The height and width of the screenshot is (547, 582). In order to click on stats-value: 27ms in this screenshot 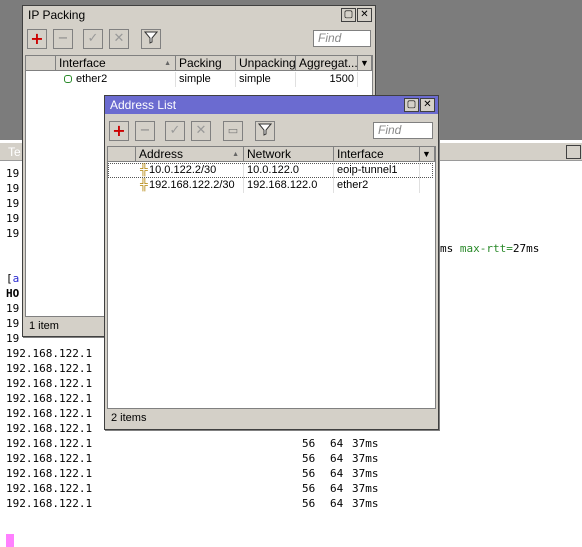, I will do `click(526, 248)`.